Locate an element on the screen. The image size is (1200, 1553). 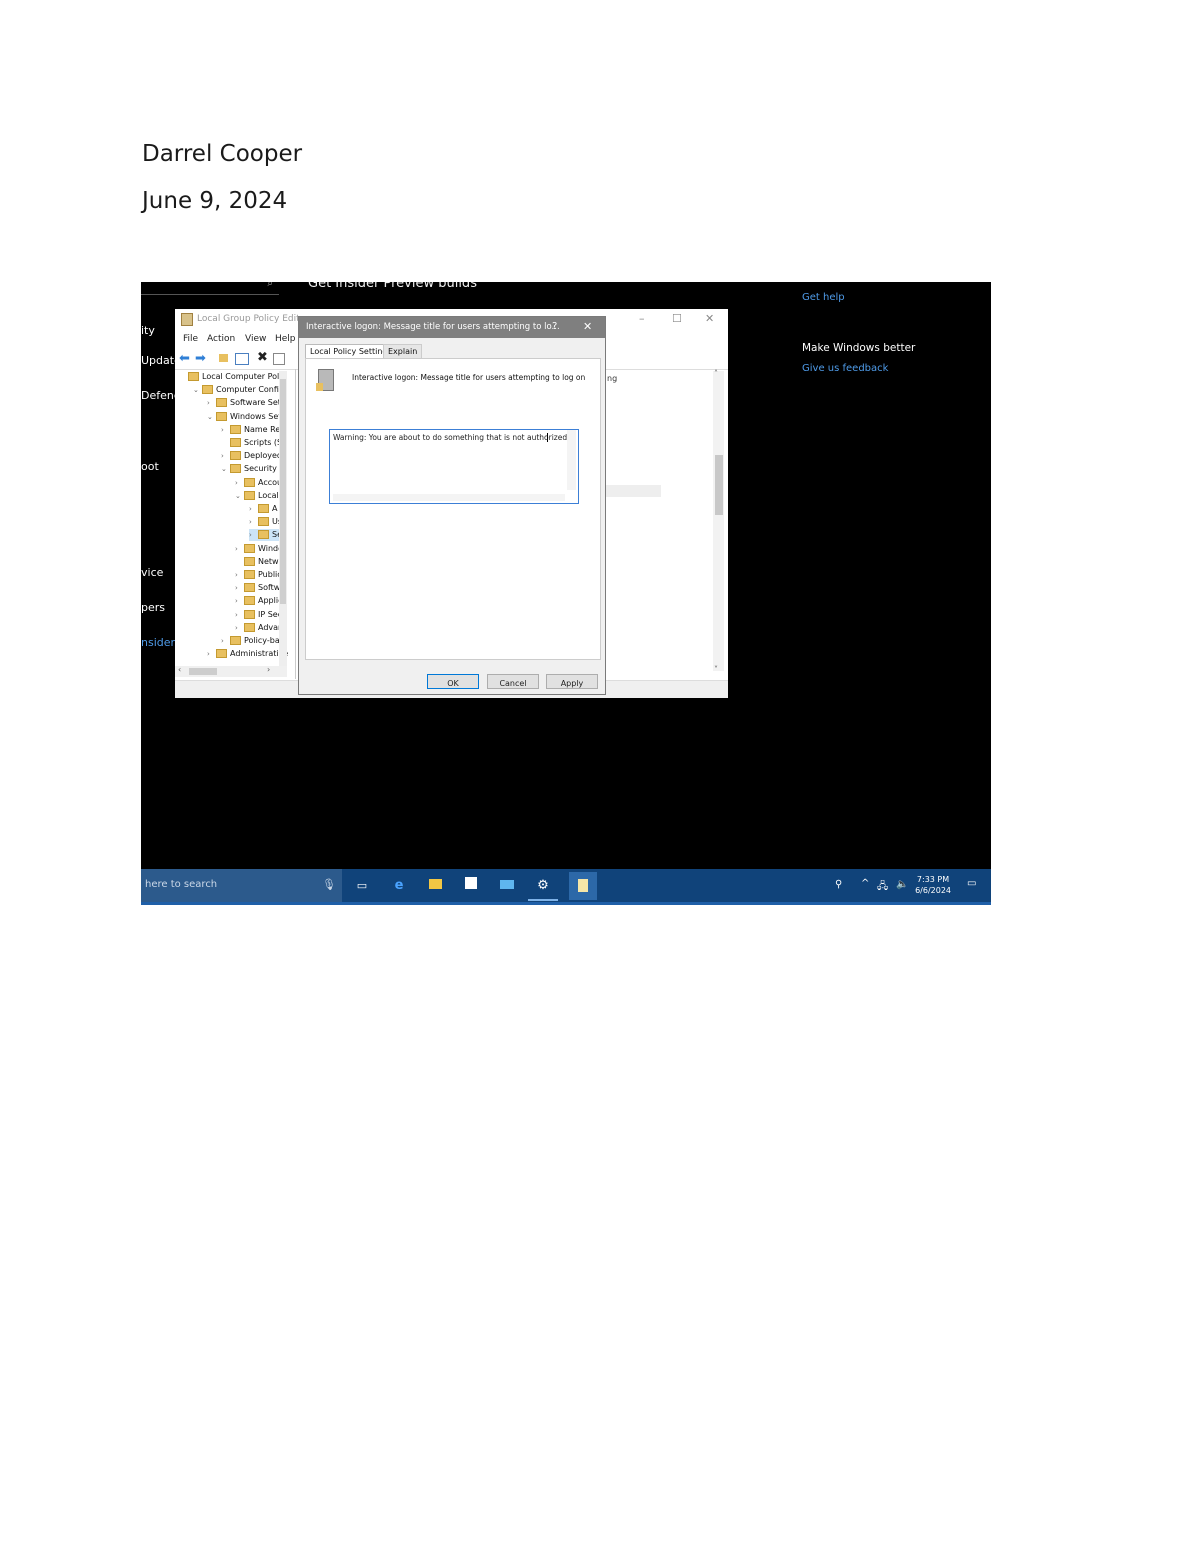
tree-item: Netwo is located at coordinates (259, 562).